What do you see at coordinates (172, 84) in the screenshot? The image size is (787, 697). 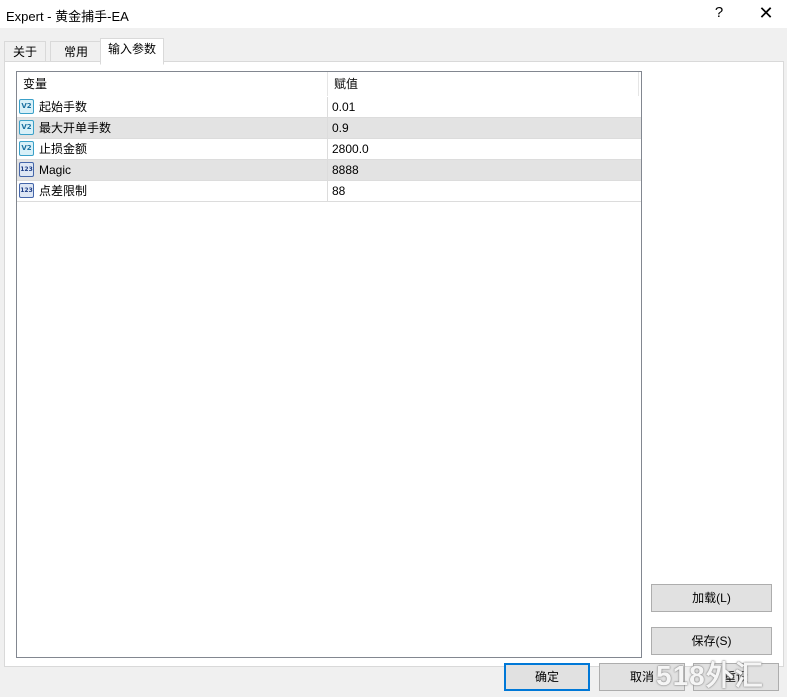 I see `column-header-variable: 变量` at bounding box center [172, 84].